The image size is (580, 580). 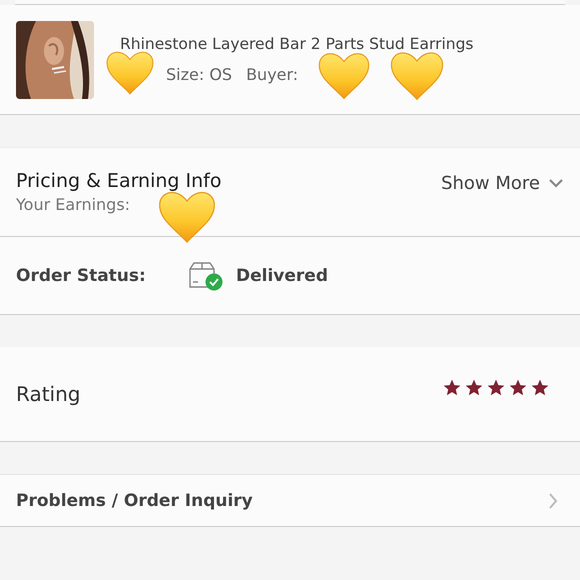 I want to click on problems-row: Problems / Order Inquiry, so click(x=290, y=500).